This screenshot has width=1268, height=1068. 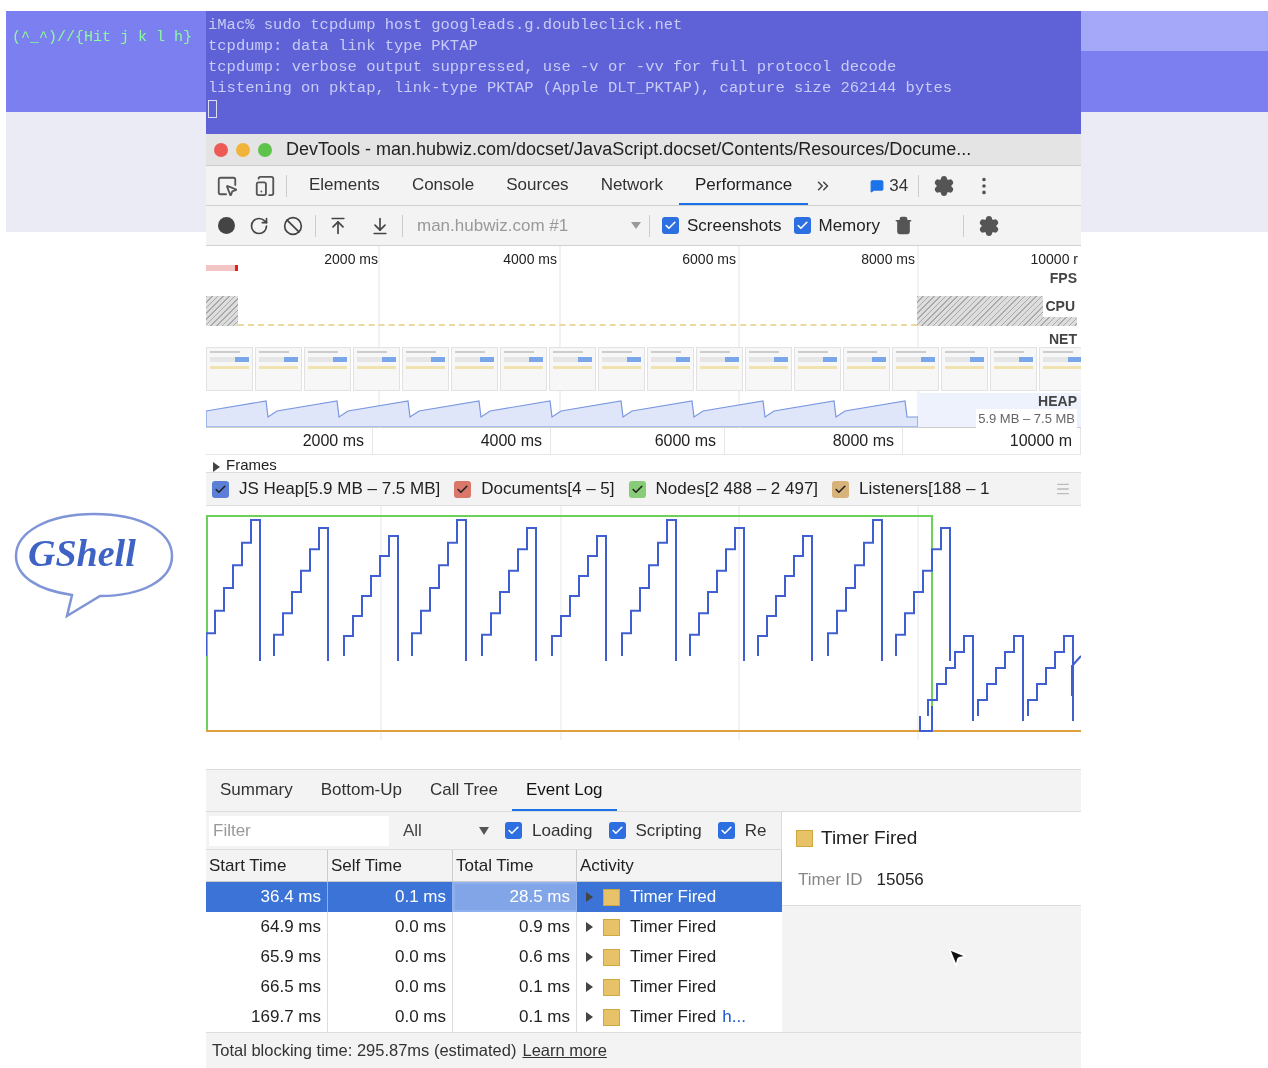 I want to click on cpu-activity-hatch, so click(x=222, y=310).